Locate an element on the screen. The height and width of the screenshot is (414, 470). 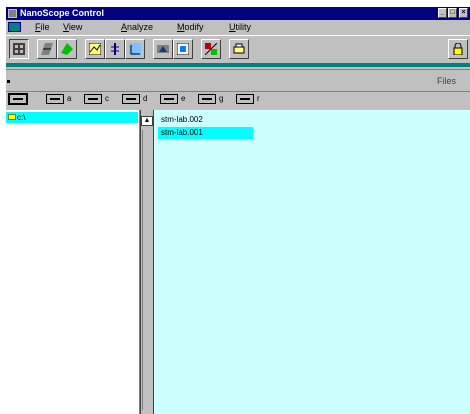
menu-bar: File View Analyze Modify Utility is located at coordinates (238, 27).